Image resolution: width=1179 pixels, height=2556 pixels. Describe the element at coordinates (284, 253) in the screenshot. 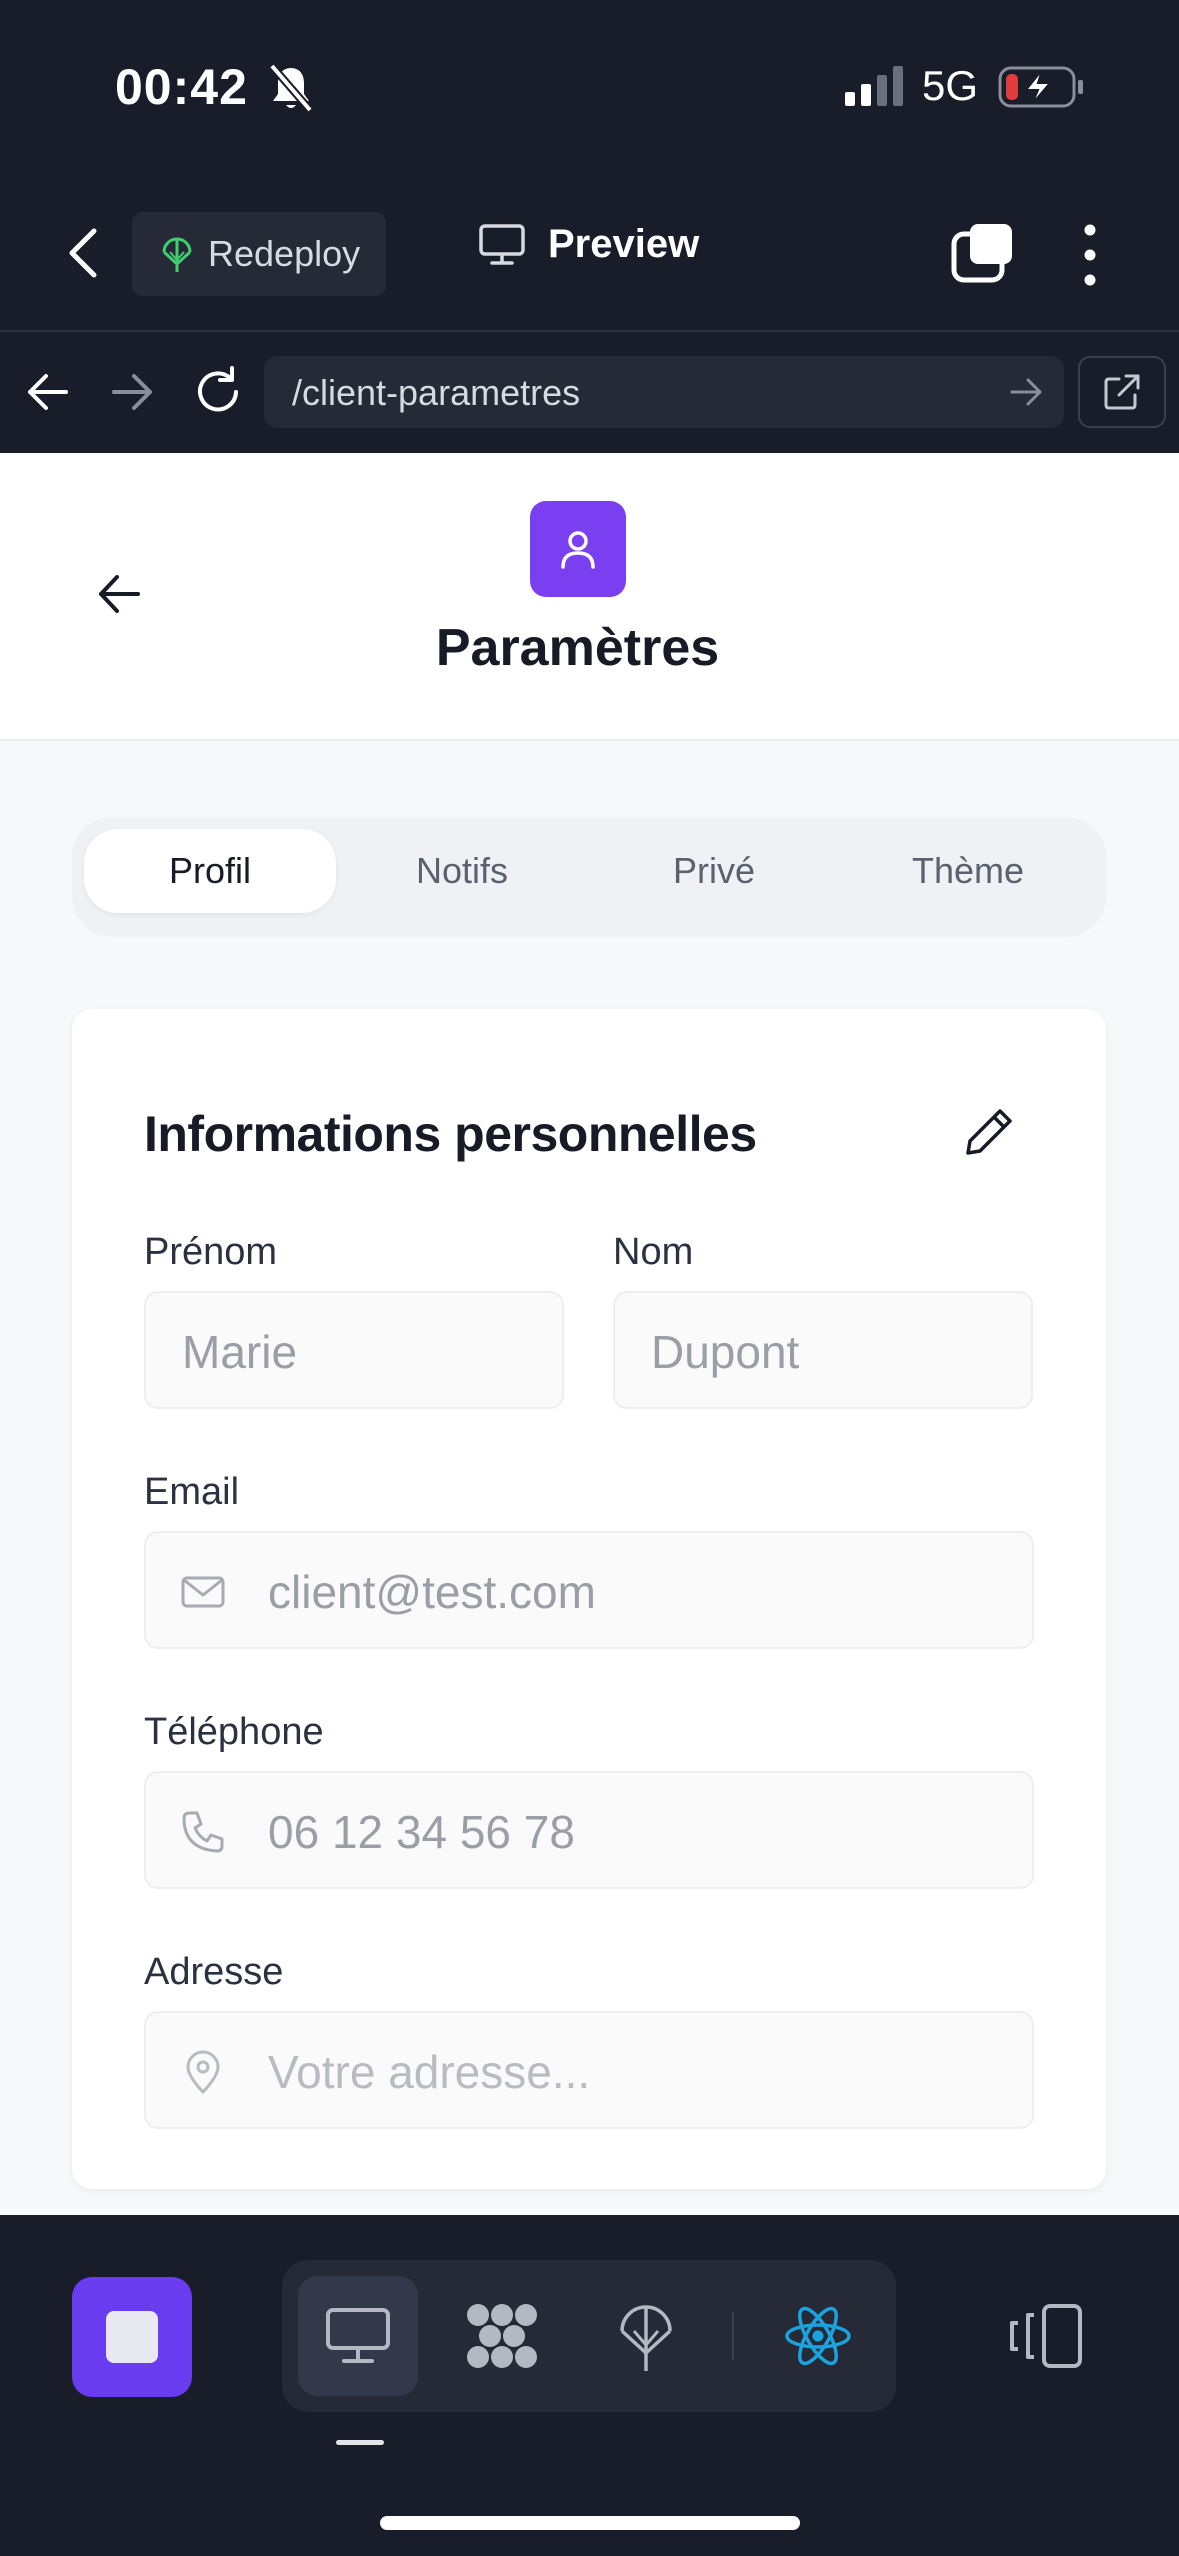

I see `redeploy-label: Redeploy` at that location.